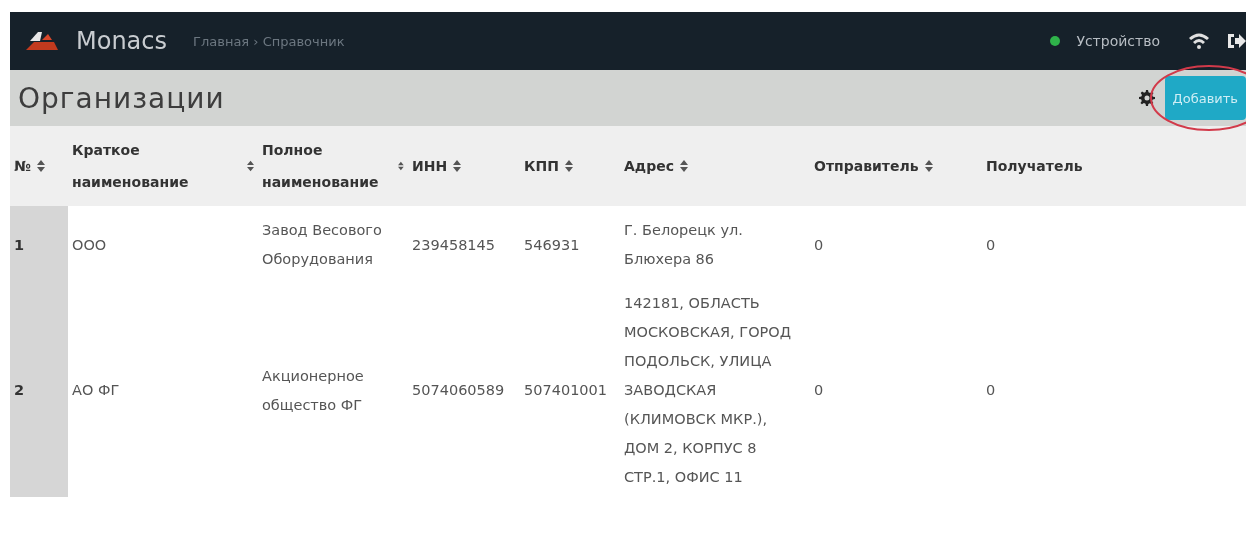 The height and width of the screenshot is (542, 1246). I want to click on table-cell: Завод Весового Оборудования, so click(322, 244).